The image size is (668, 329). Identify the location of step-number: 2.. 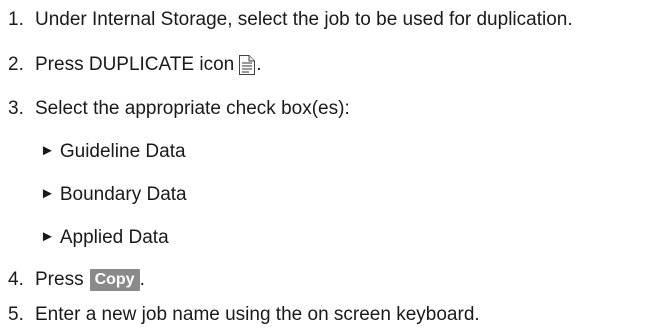
(16, 64).